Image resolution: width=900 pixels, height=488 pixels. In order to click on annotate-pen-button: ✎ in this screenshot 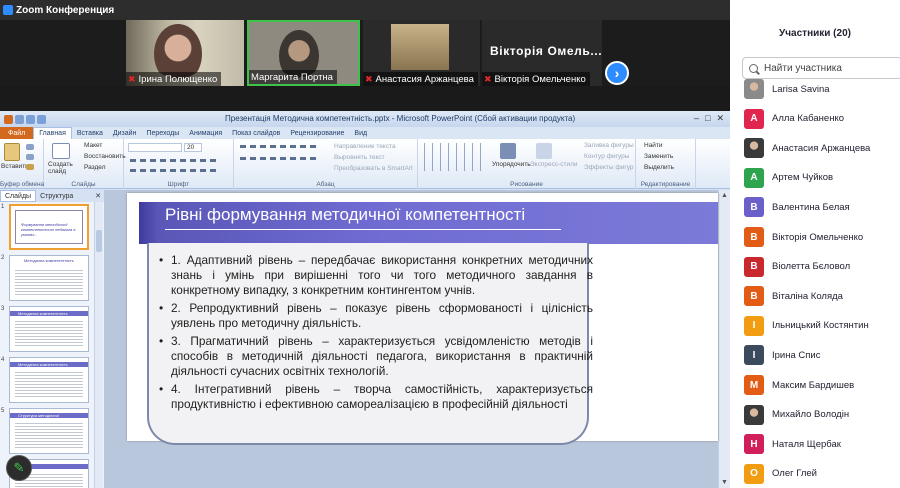, I will do `click(19, 468)`.